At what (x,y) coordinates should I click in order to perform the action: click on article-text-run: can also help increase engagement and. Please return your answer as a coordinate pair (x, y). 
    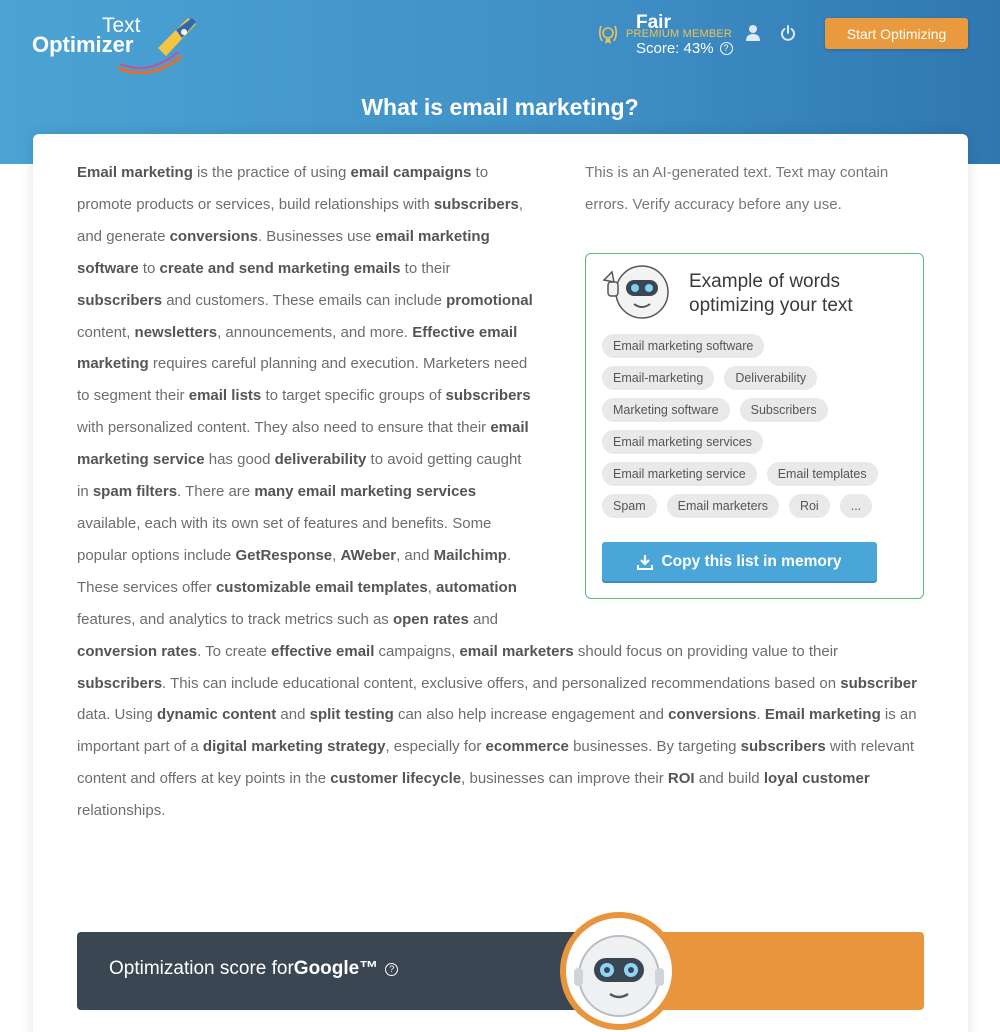
    Looking at the image, I should click on (531, 715).